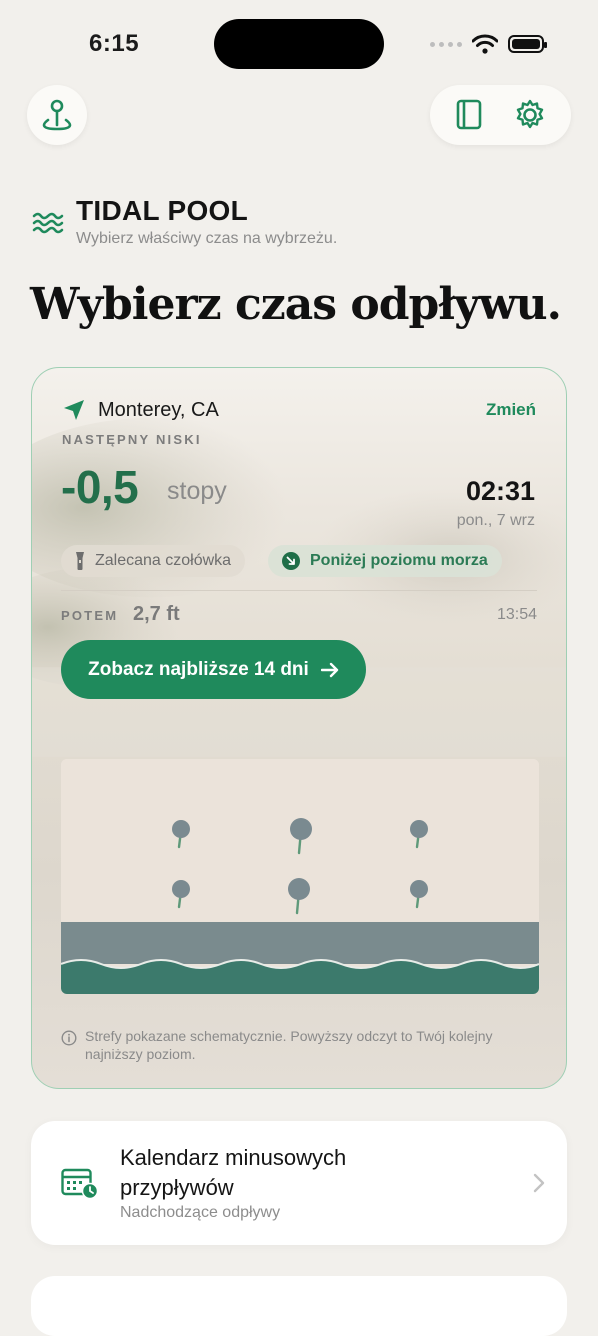 This screenshot has width=598, height=1336. I want to click on cellular-signal-icon, so click(446, 44).